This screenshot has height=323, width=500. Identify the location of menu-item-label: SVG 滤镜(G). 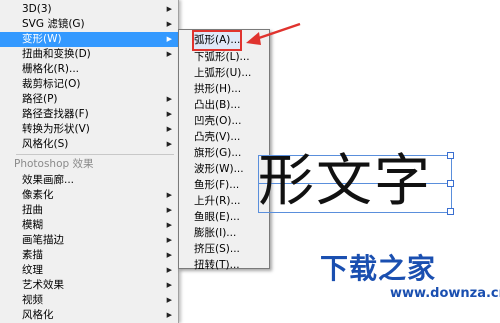
(53, 24).